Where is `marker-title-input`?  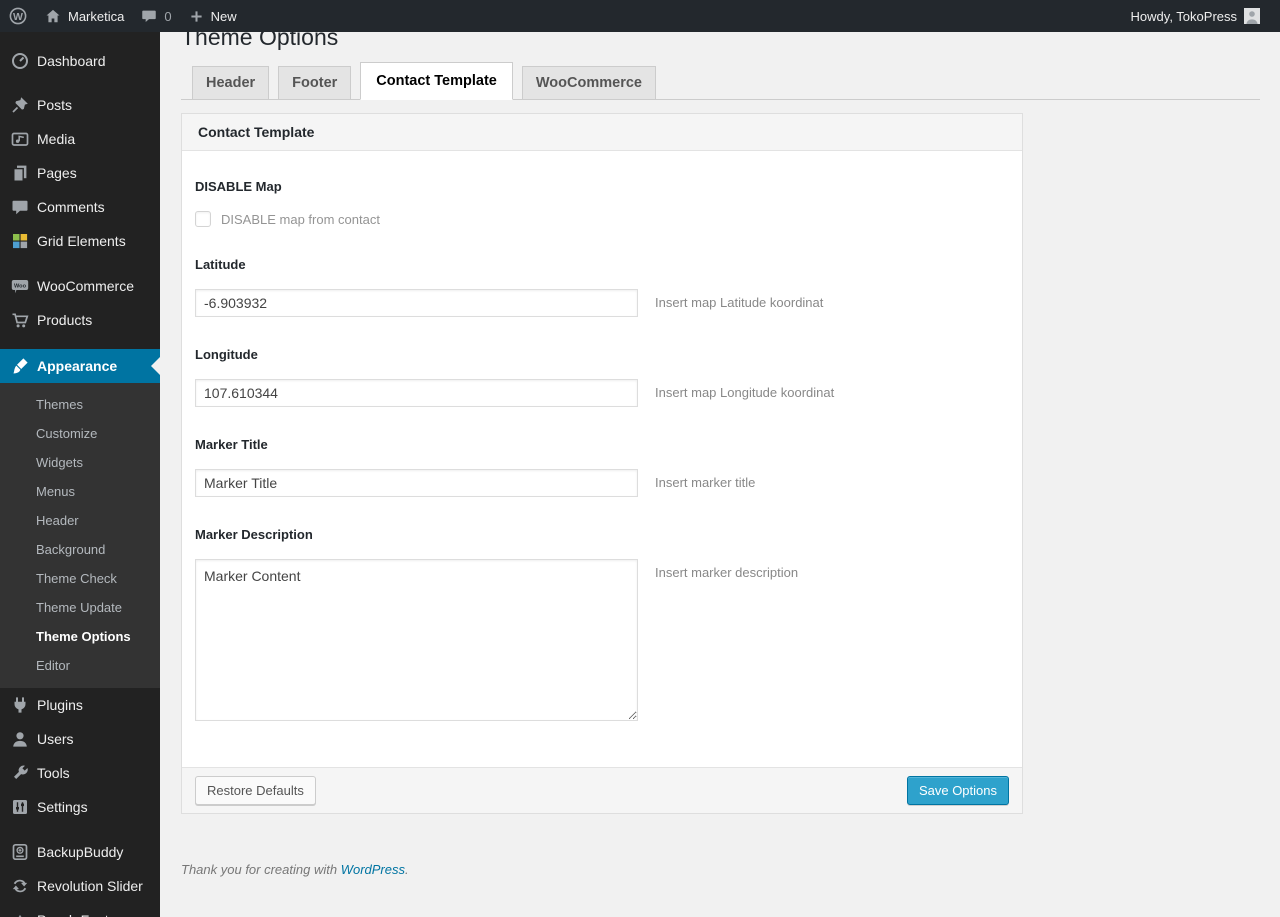 marker-title-input is located at coordinates (416, 483).